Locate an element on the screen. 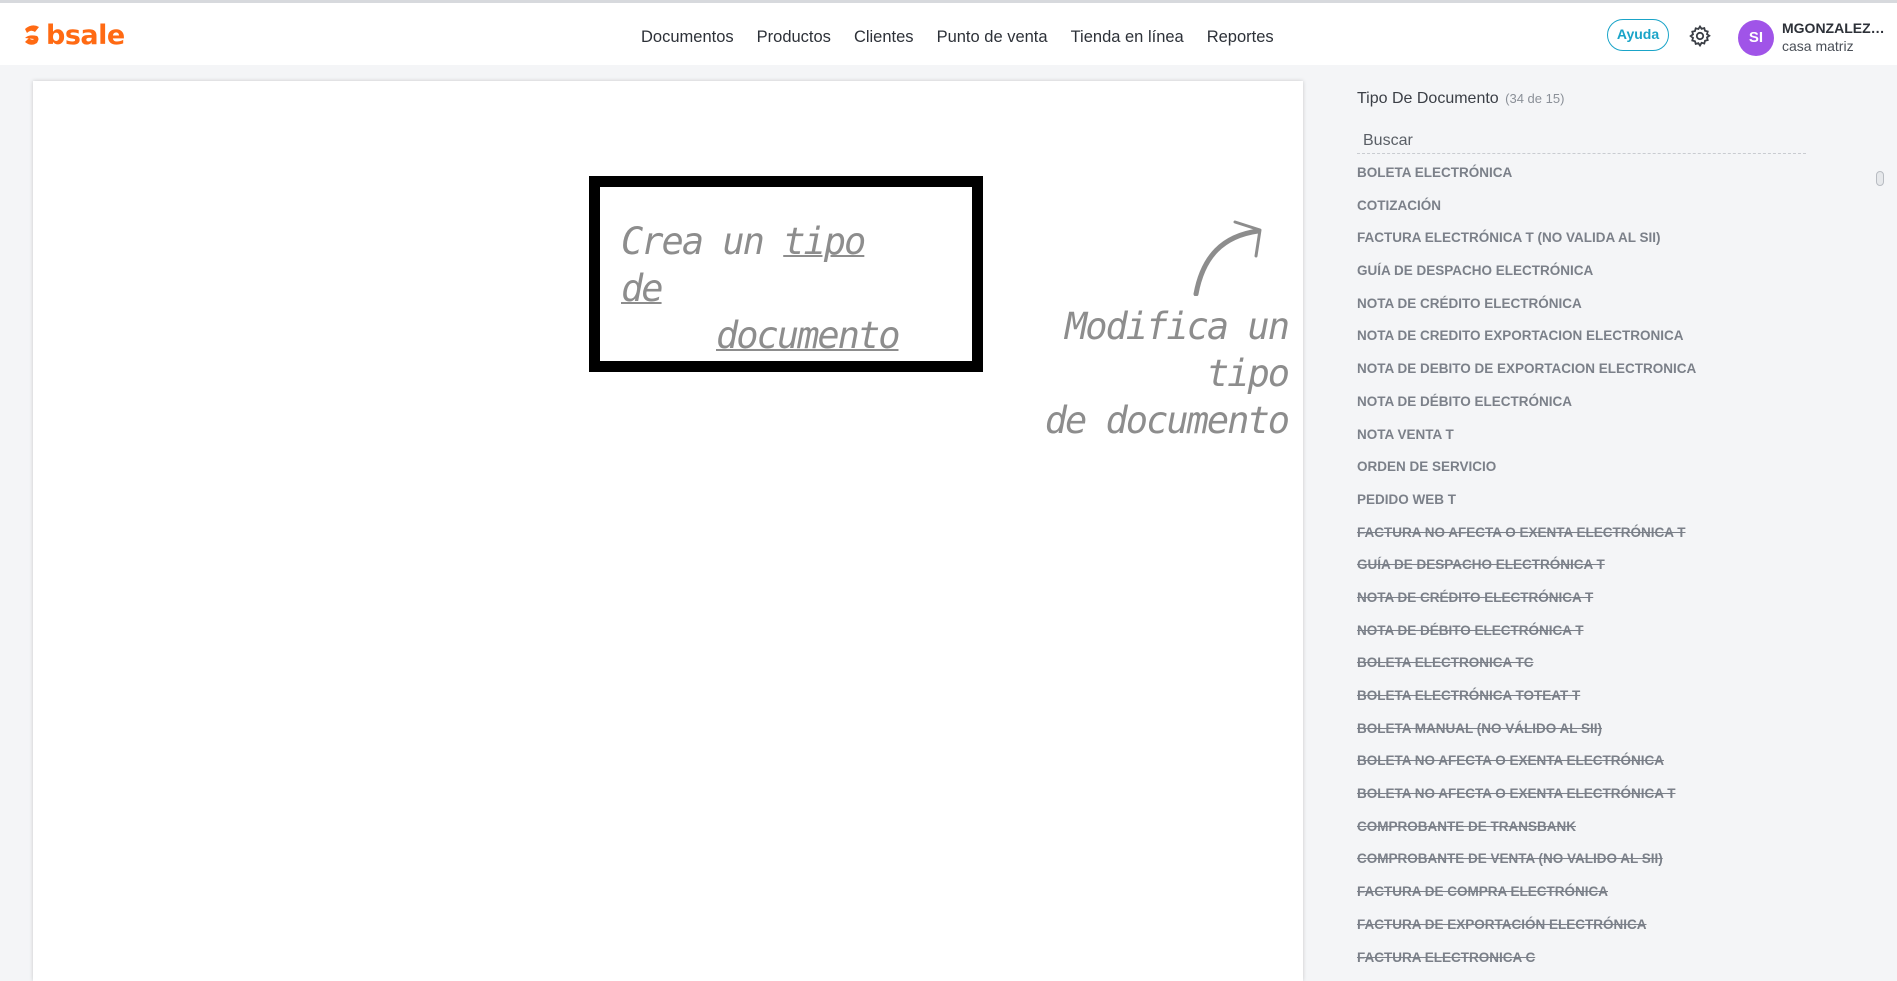 The width and height of the screenshot is (1897, 981). document-type-item: FACTURA DE COMPRA ELECTRÓNICA is located at coordinates (1617, 898).